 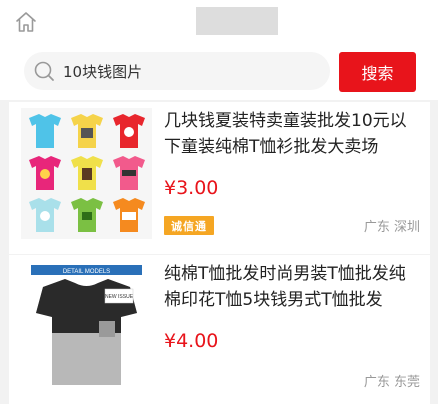 I want to click on top-nav-bar, so click(x=219, y=22).